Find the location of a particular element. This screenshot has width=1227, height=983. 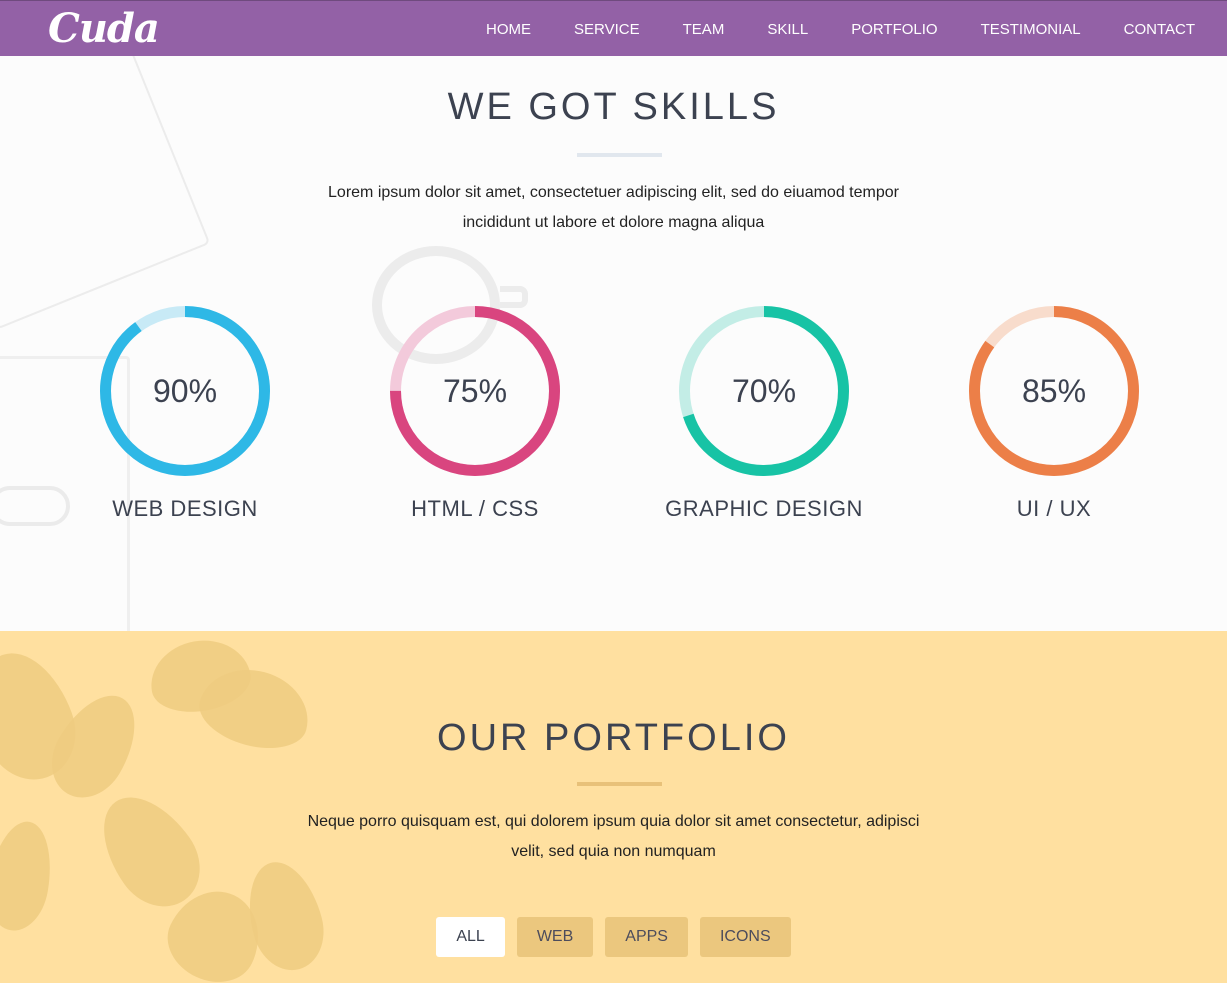

nav-item-team: TEAM is located at coordinates (704, 29).